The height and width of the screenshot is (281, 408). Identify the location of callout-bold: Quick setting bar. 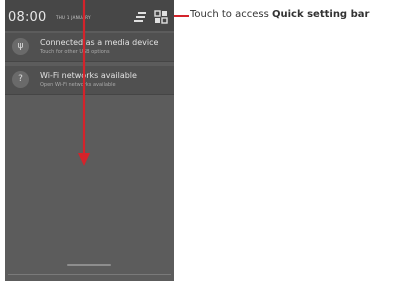
(320, 14).